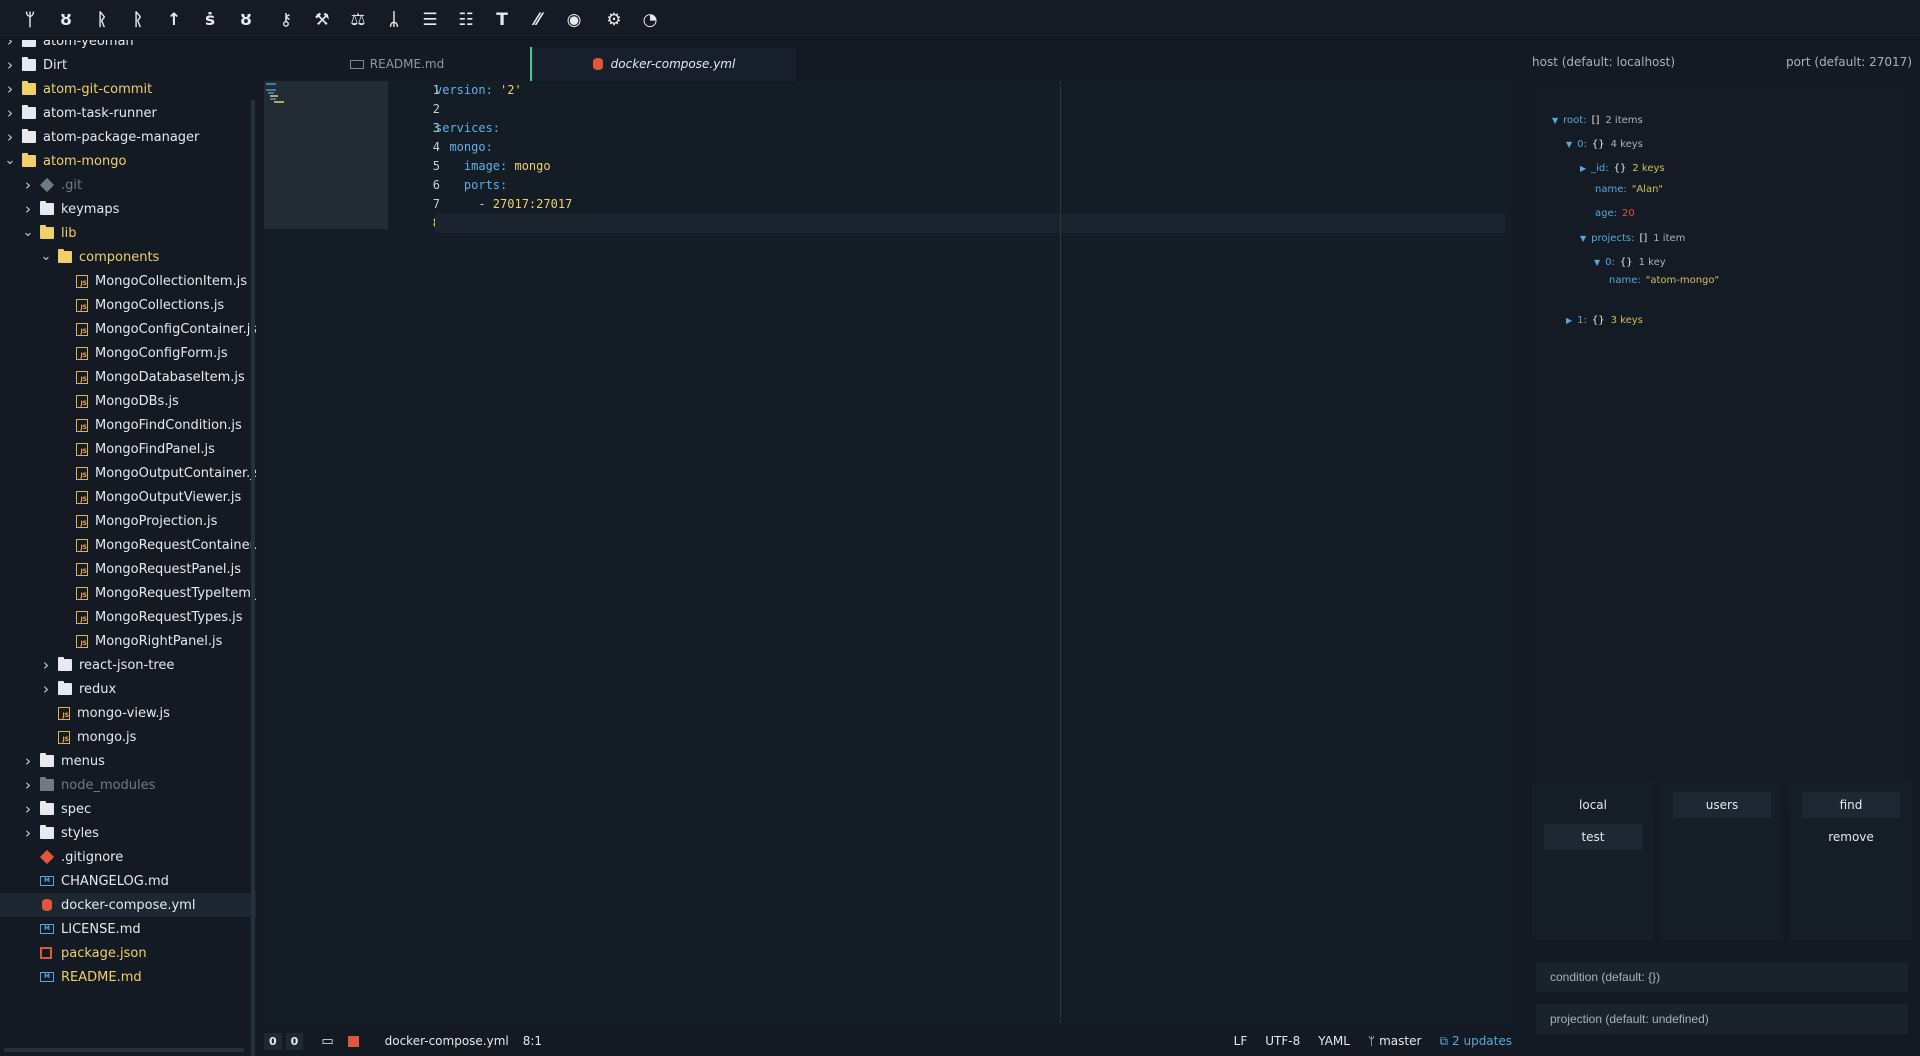  I want to click on test-button: test, so click(1593, 837).